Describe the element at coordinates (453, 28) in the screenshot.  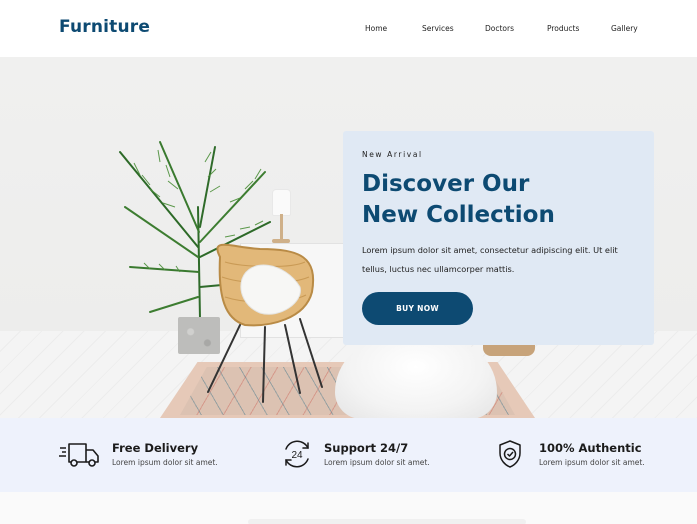
I see `nav-services: Services` at that location.